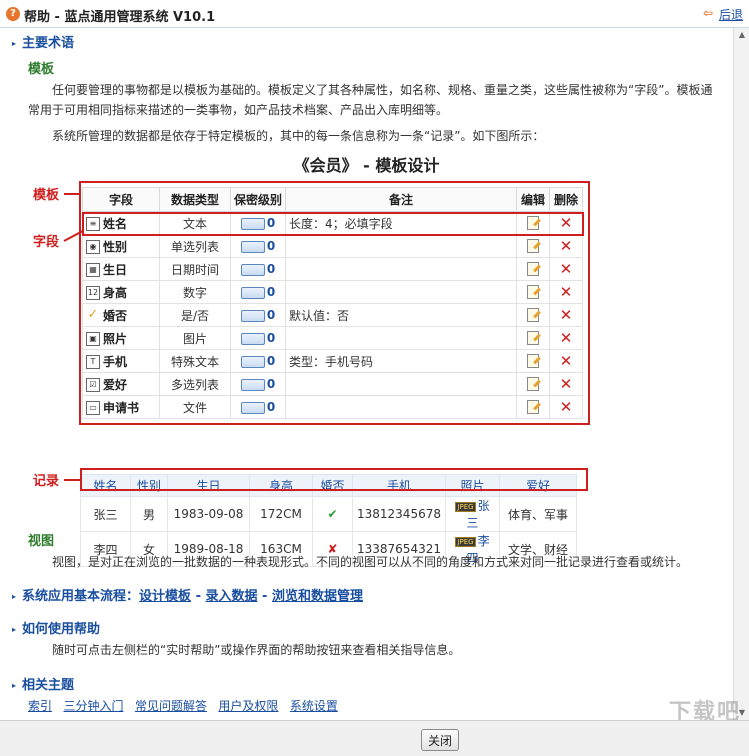 This screenshot has width=749, height=756. I want to click on section-howto-heading: ▸ 如何使用帮助, so click(56, 627).